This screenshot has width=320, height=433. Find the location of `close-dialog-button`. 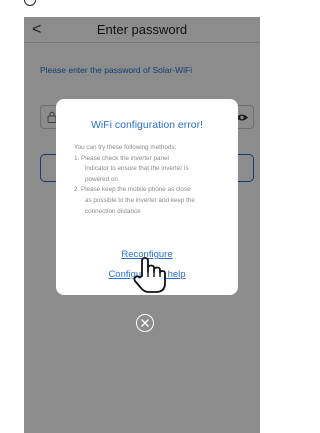

close-dialog-button is located at coordinates (145, 323).